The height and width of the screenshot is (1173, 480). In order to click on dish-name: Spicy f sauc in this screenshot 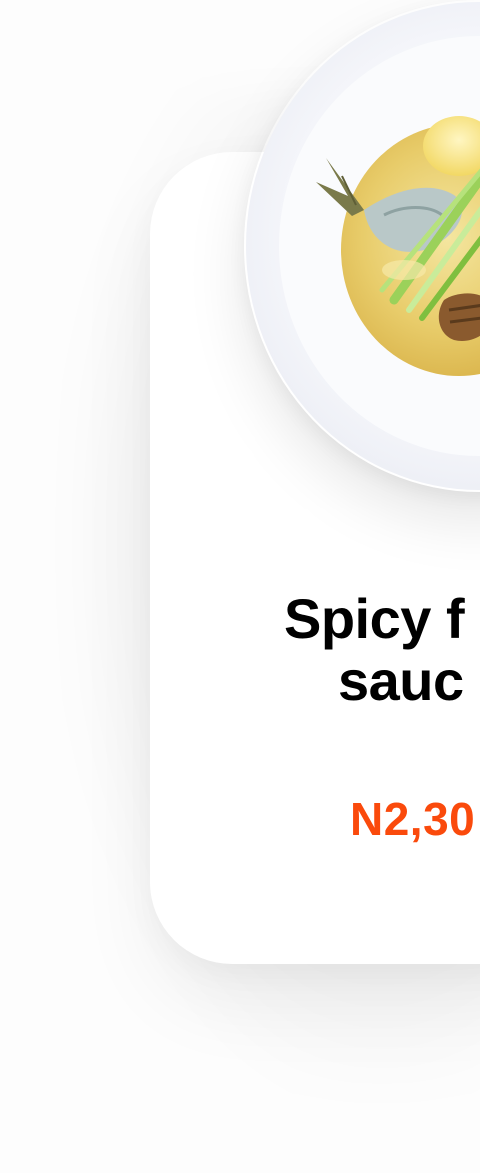, I will do `click(382, 650)`.